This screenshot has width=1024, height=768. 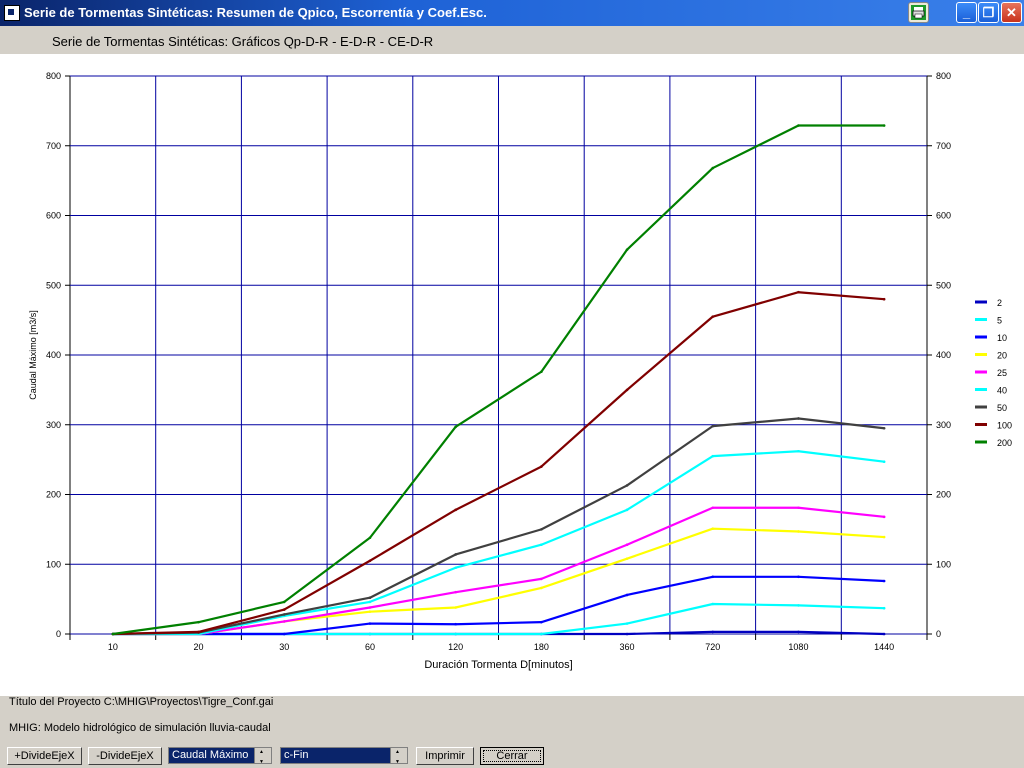 What do you see at coordinates (125, 756) in the screenshot?
I see `decrease-x-divisions-button: -DivideEjeX` at bounding box center [125, 756].